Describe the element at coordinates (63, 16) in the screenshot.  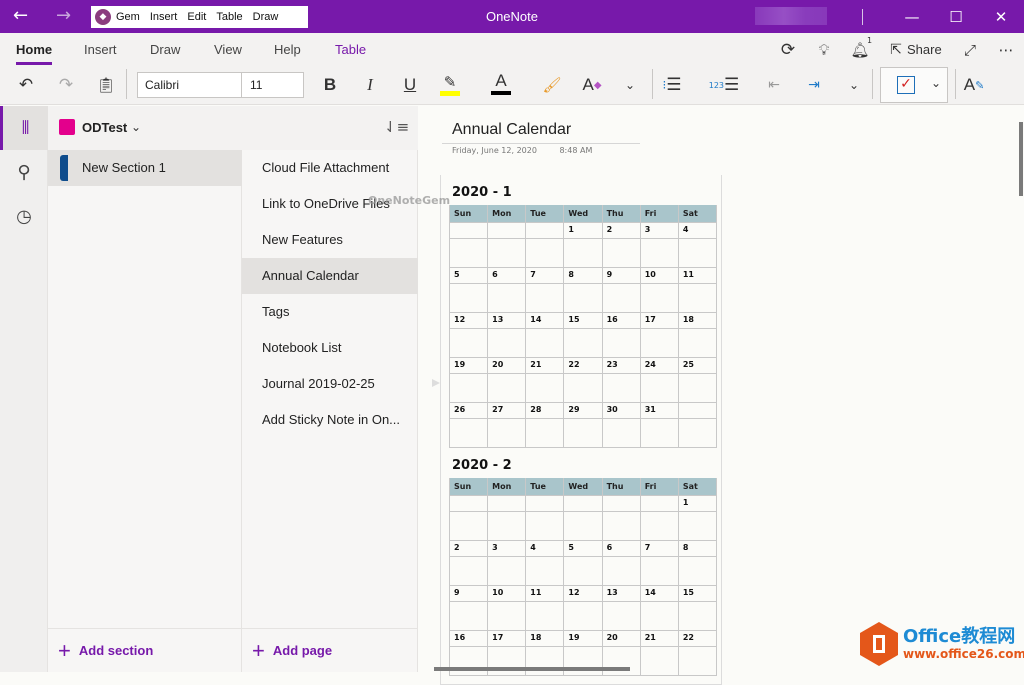
I see `forward-arrow-icon: →` at that location.